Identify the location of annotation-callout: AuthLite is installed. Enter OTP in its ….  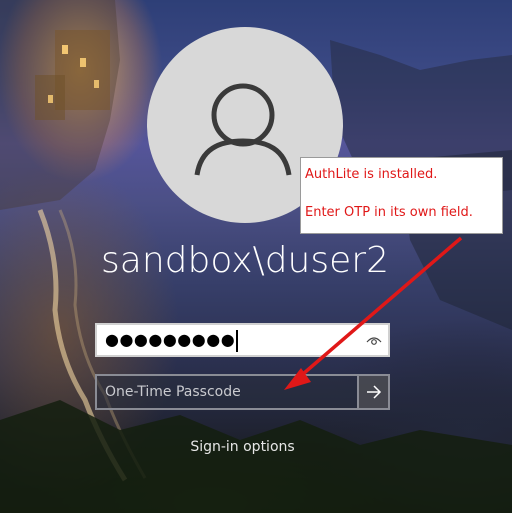
(401, 195).